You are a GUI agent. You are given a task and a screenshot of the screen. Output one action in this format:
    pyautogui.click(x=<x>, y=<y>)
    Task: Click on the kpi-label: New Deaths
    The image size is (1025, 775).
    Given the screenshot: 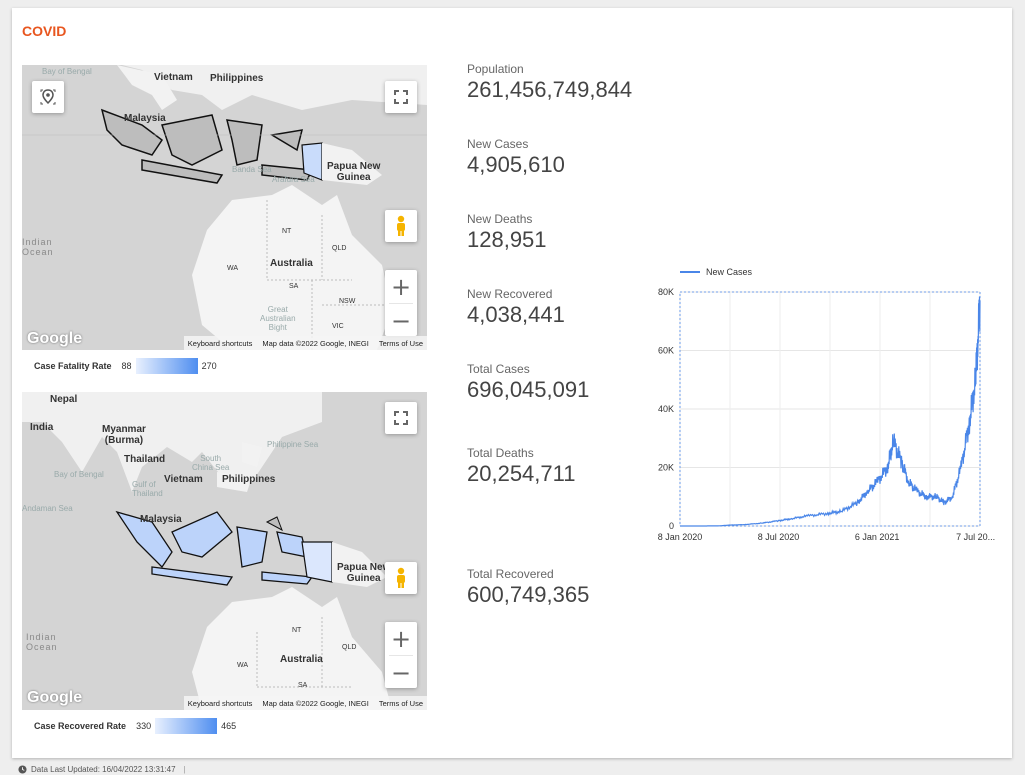 What is the action you would take?
    pyautogui.click(x=500, y=219)
    